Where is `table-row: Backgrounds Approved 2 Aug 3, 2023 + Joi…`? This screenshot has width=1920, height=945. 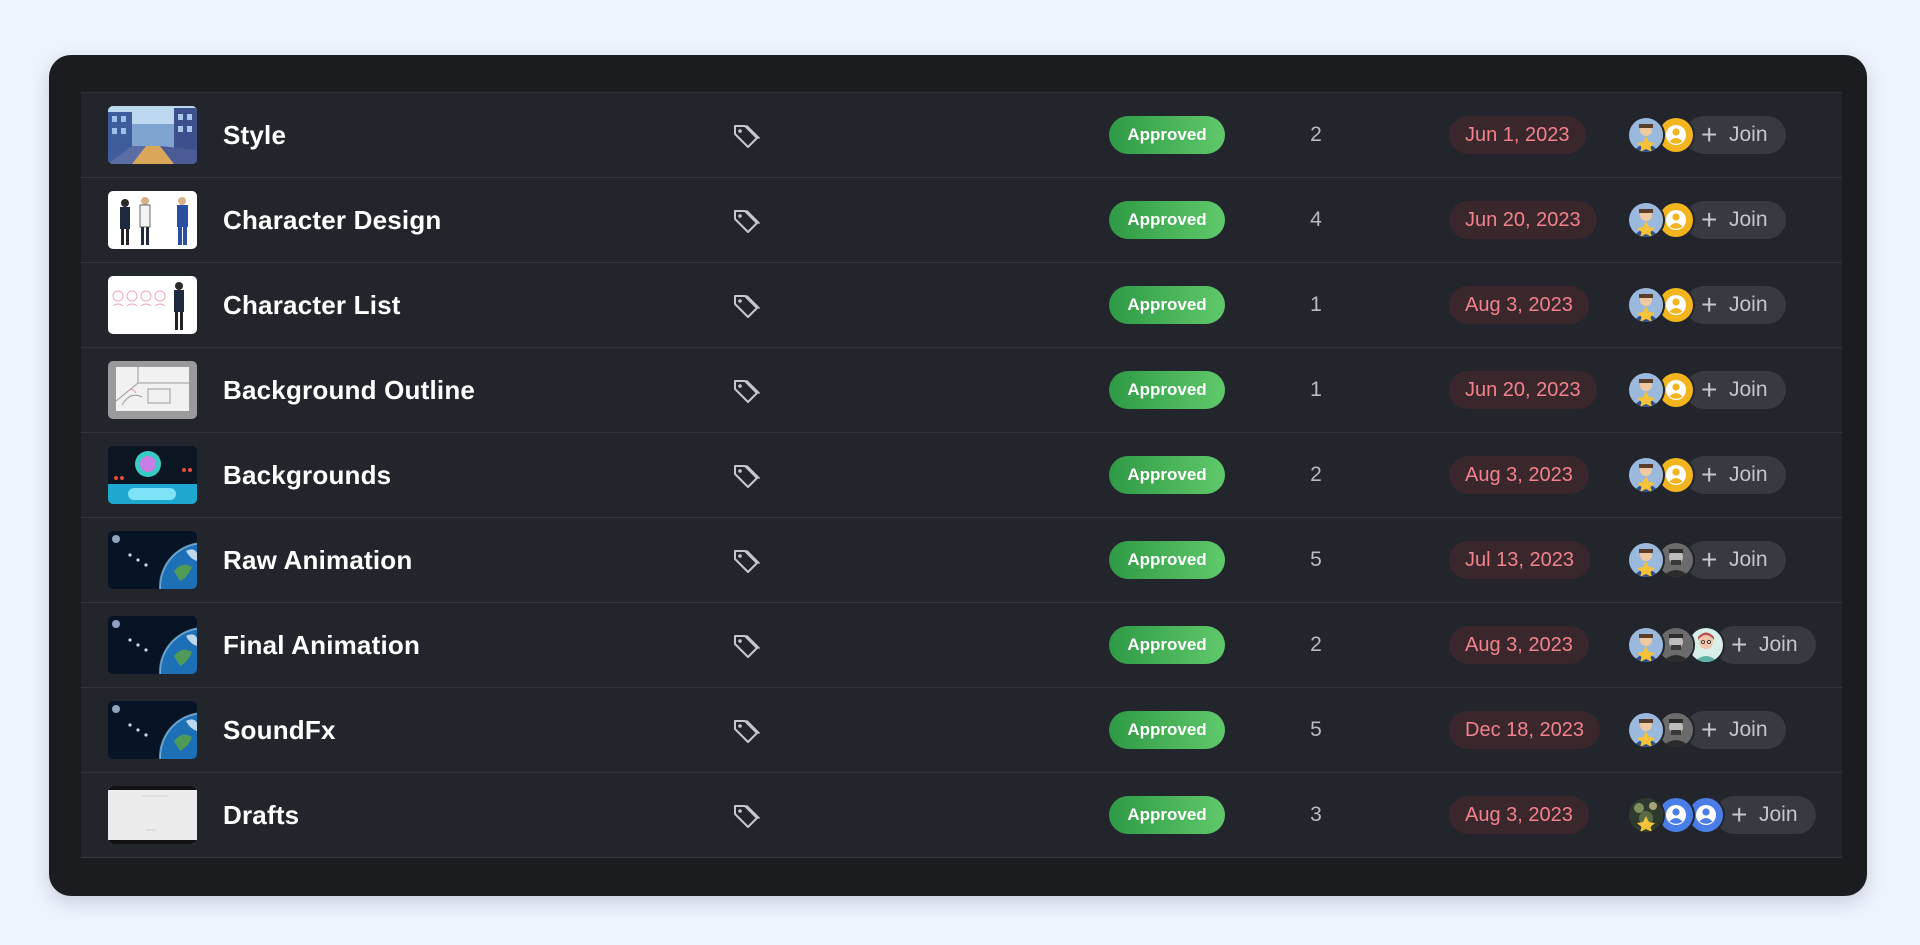
table-row: Backgrounds Approved 2 Aug 3, 2023 + Joi… is located at coordinates (961, 475).